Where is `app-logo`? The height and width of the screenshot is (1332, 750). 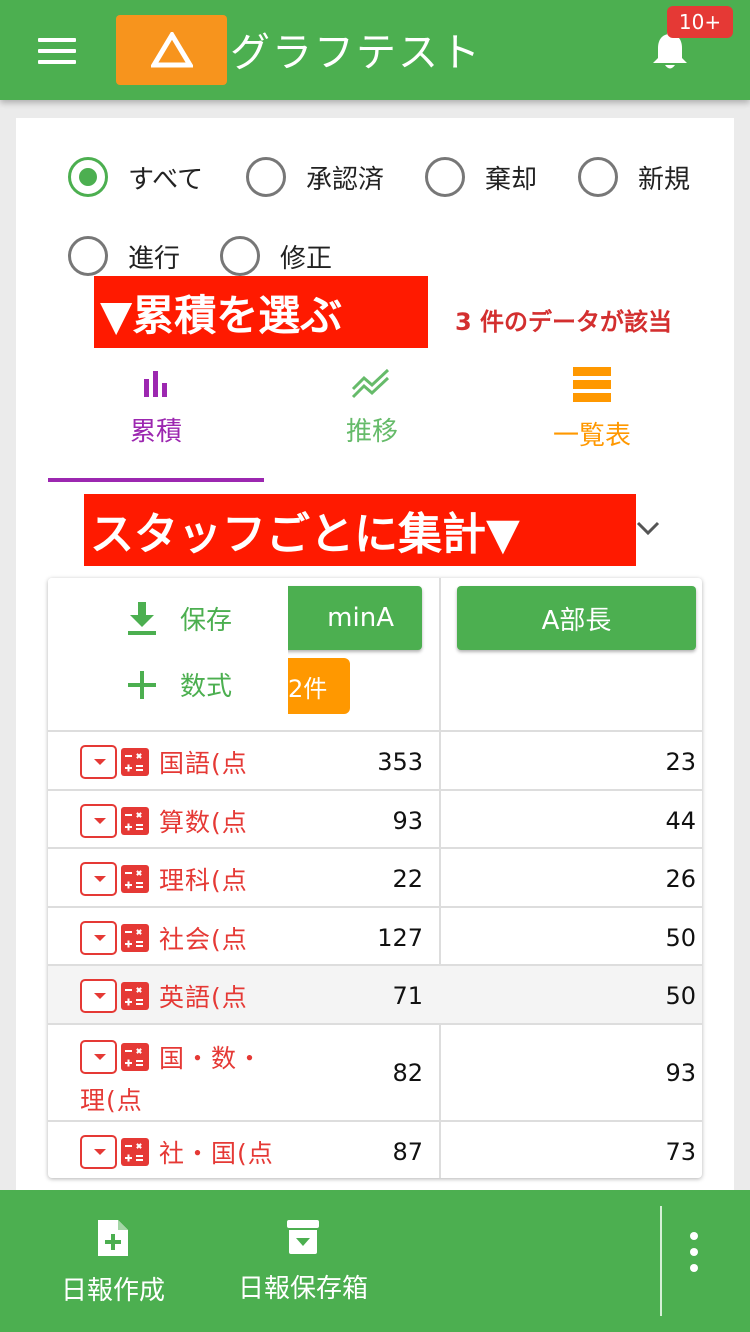 app-logo is located at coordinates (171, 50).